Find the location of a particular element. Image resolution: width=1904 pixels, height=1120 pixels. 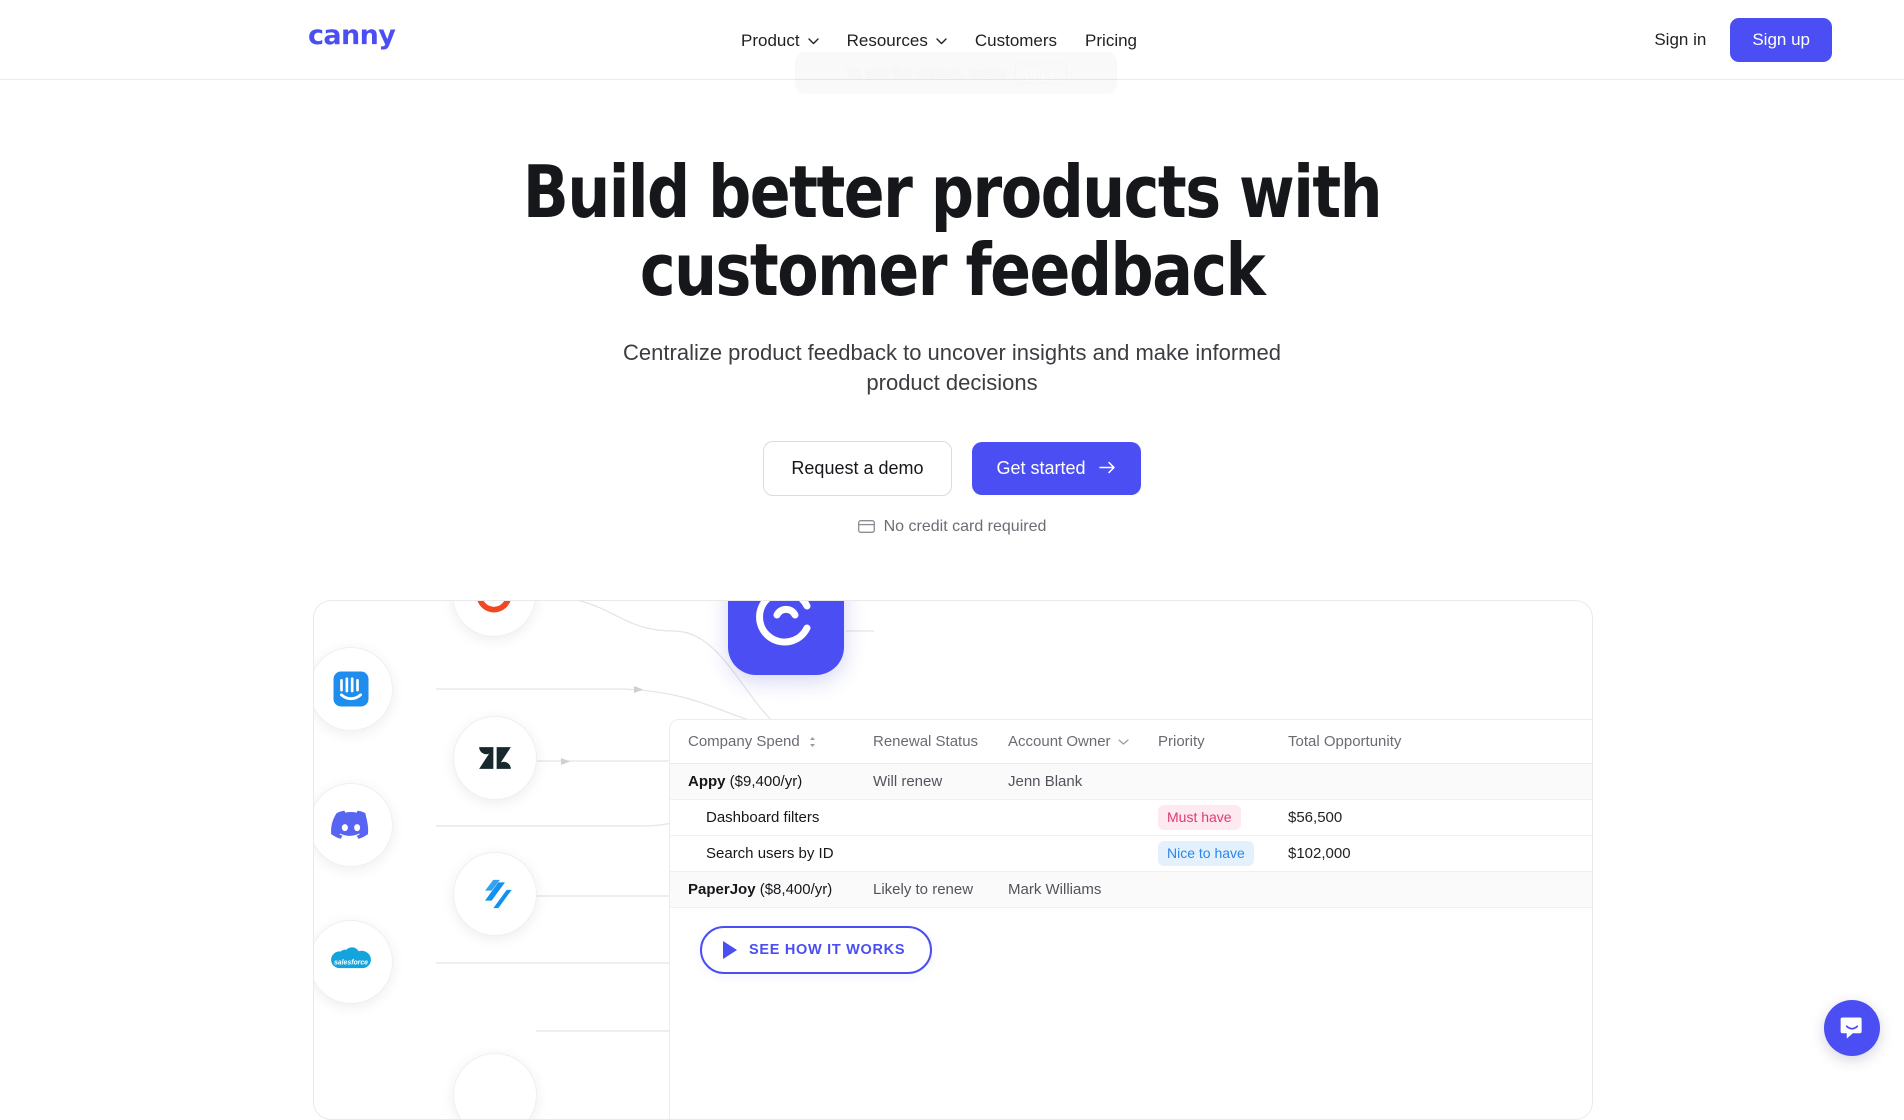

nav-actions: Sign in Sign up is located at coordinates (1743, 40).